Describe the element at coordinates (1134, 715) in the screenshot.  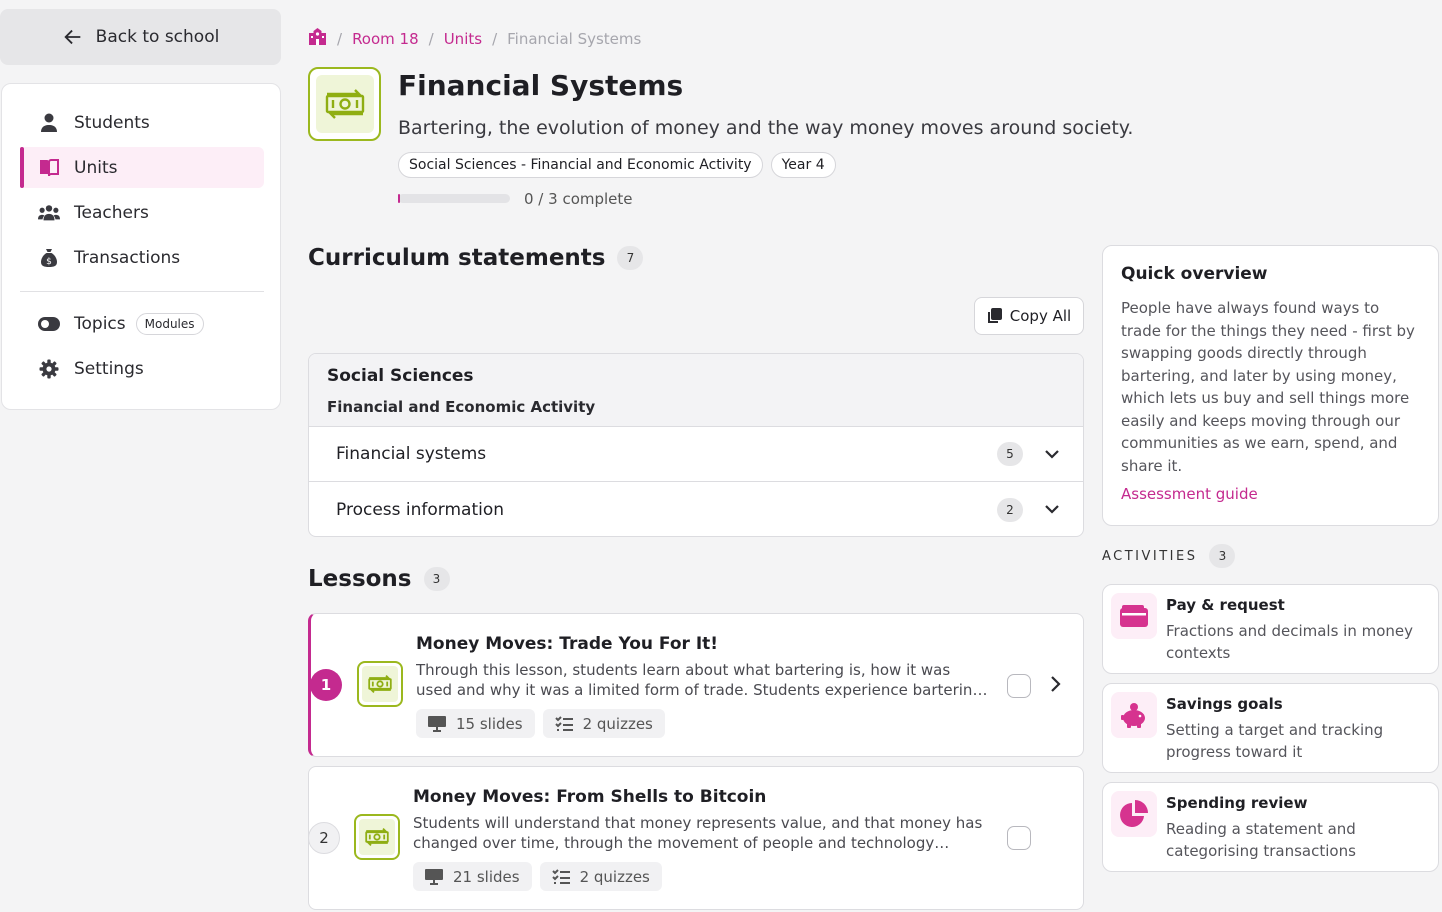
I see `piggy-bank-icon` at that location.